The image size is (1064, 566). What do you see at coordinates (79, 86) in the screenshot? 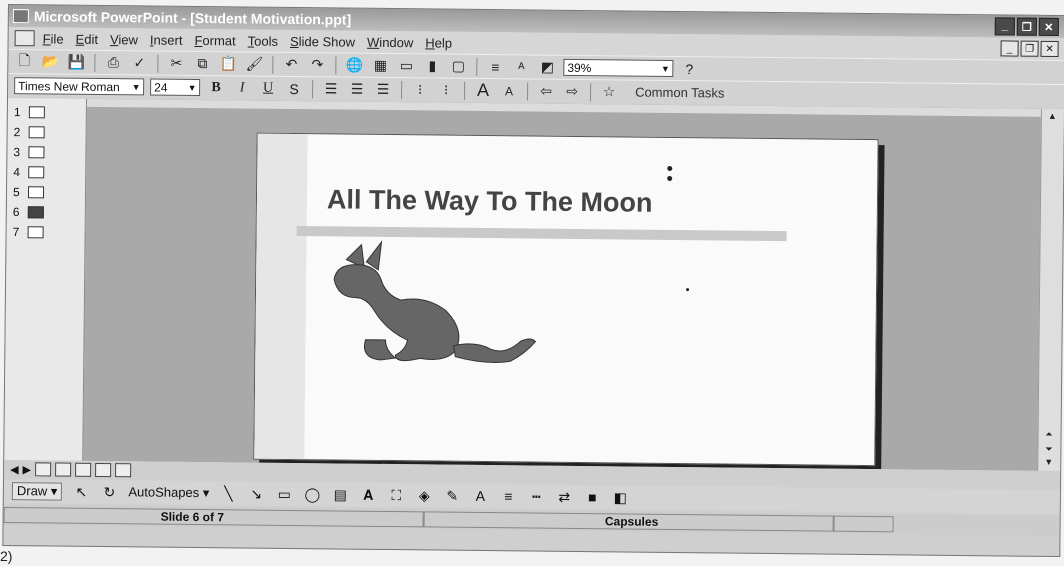
I see `font-name-select: Times New Roman ▼` at bounding box center [79, 86].